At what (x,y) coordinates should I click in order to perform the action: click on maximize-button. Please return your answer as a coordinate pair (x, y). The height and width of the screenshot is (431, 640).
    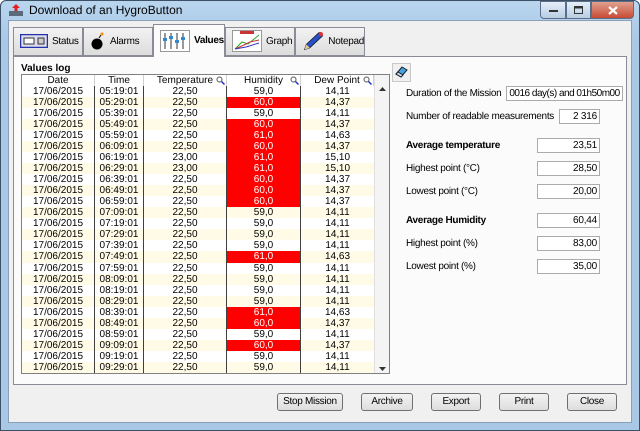
    Looking at the image, I should click on (578, 10).